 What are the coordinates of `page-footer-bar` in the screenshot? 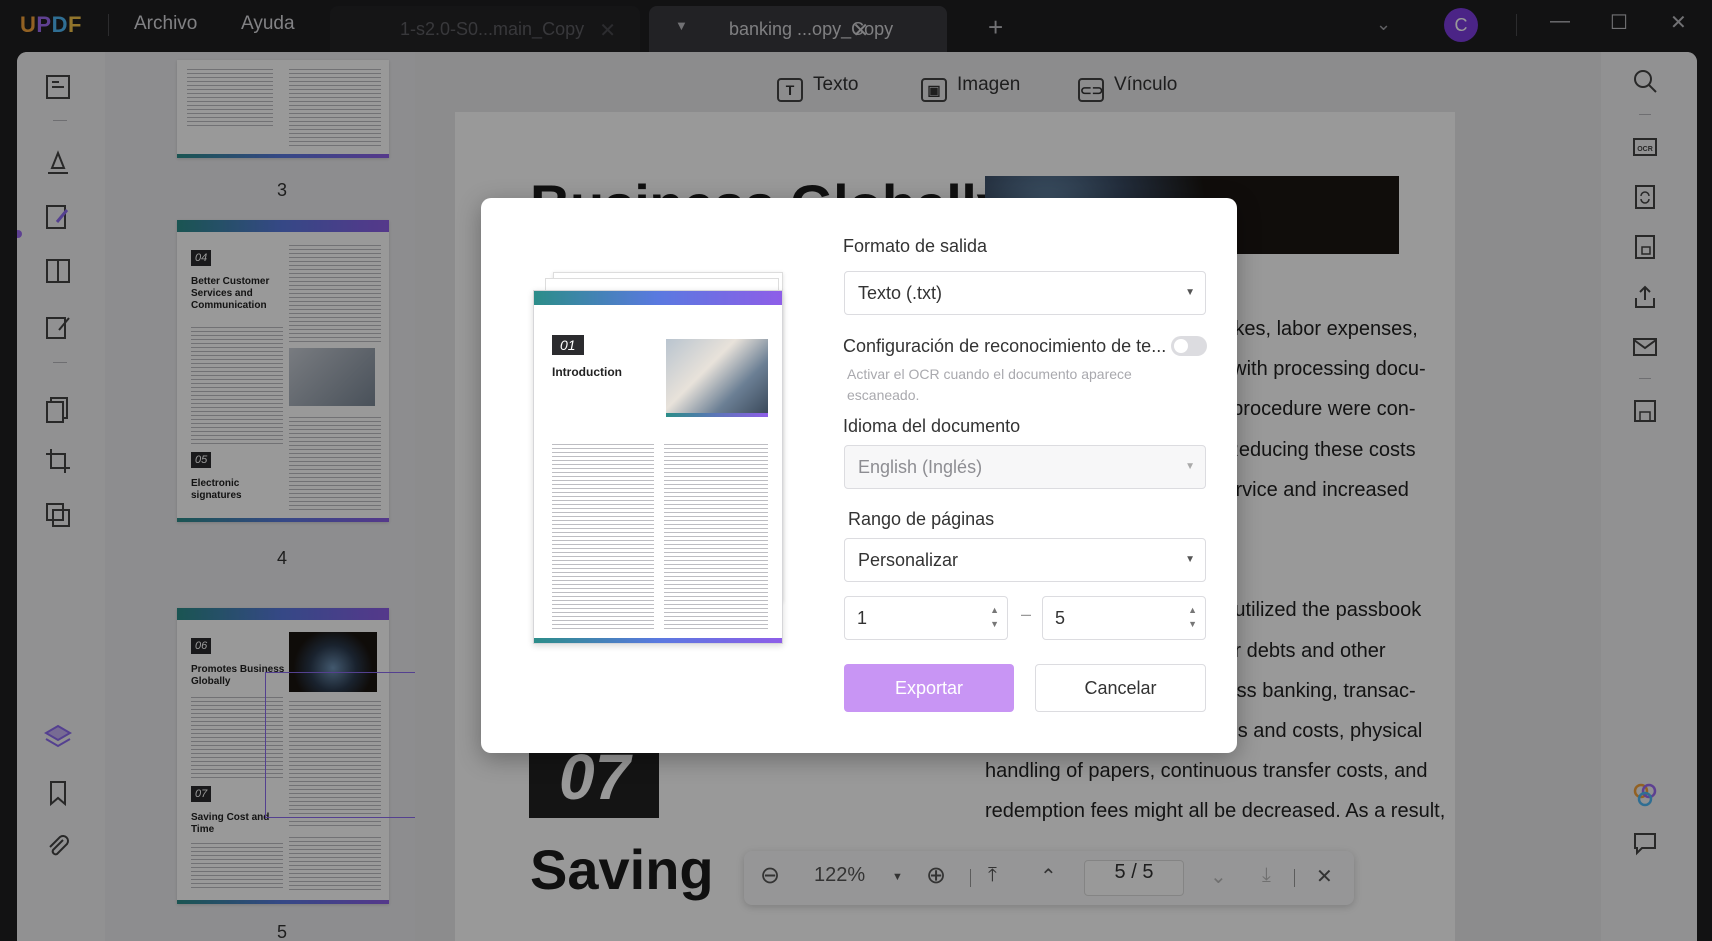 It's located at (658, 640).